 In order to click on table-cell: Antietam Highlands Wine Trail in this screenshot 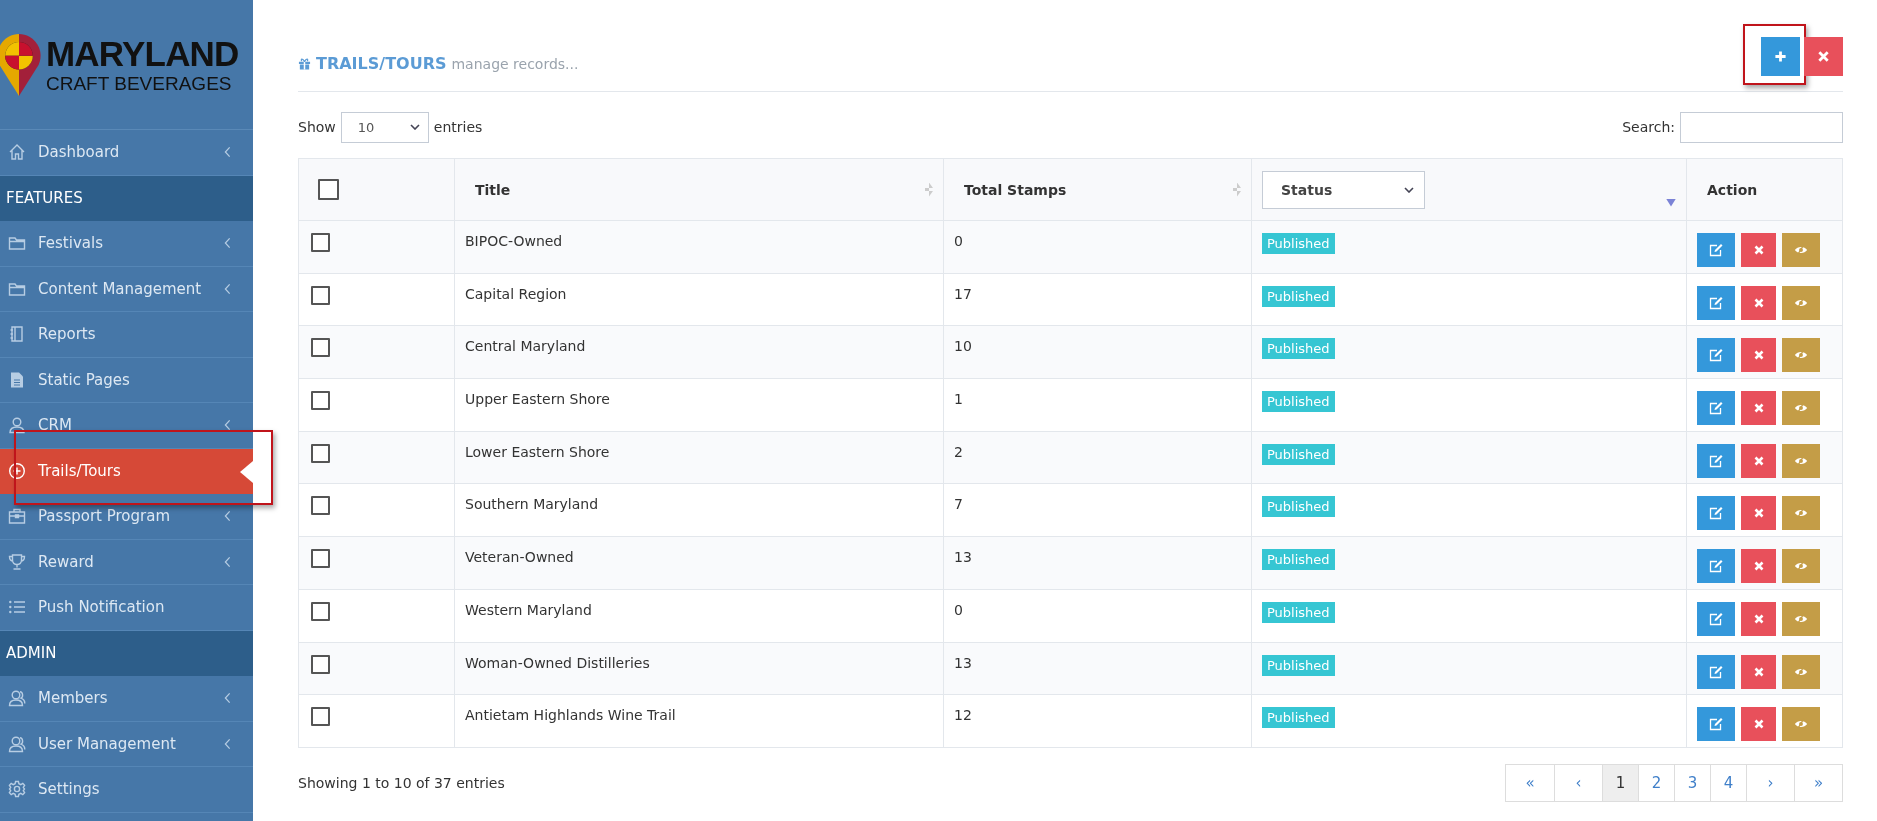, I will do `click(570, 715)`.